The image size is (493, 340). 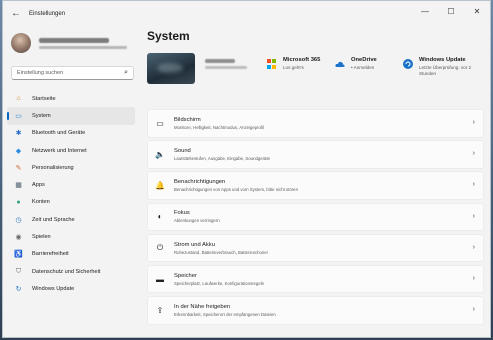 What do you see at coordinates (182, 213) in the screenshot?
I see `card-title: Fokus` at bounding box center [182, 213].